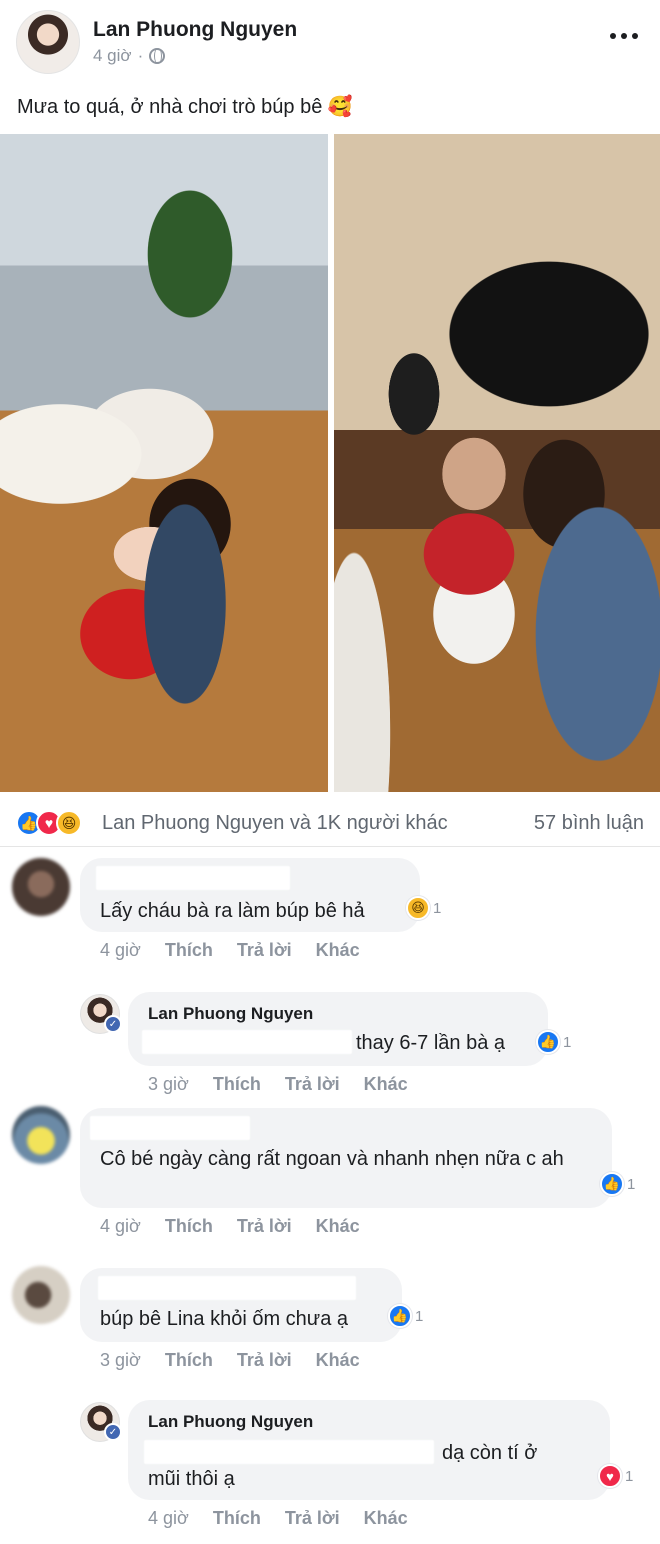 Image resolution: width=660 pixels, height=1544 pixels. I want to click on reply-text: dạ còn tí ở, so click(490, 1453).